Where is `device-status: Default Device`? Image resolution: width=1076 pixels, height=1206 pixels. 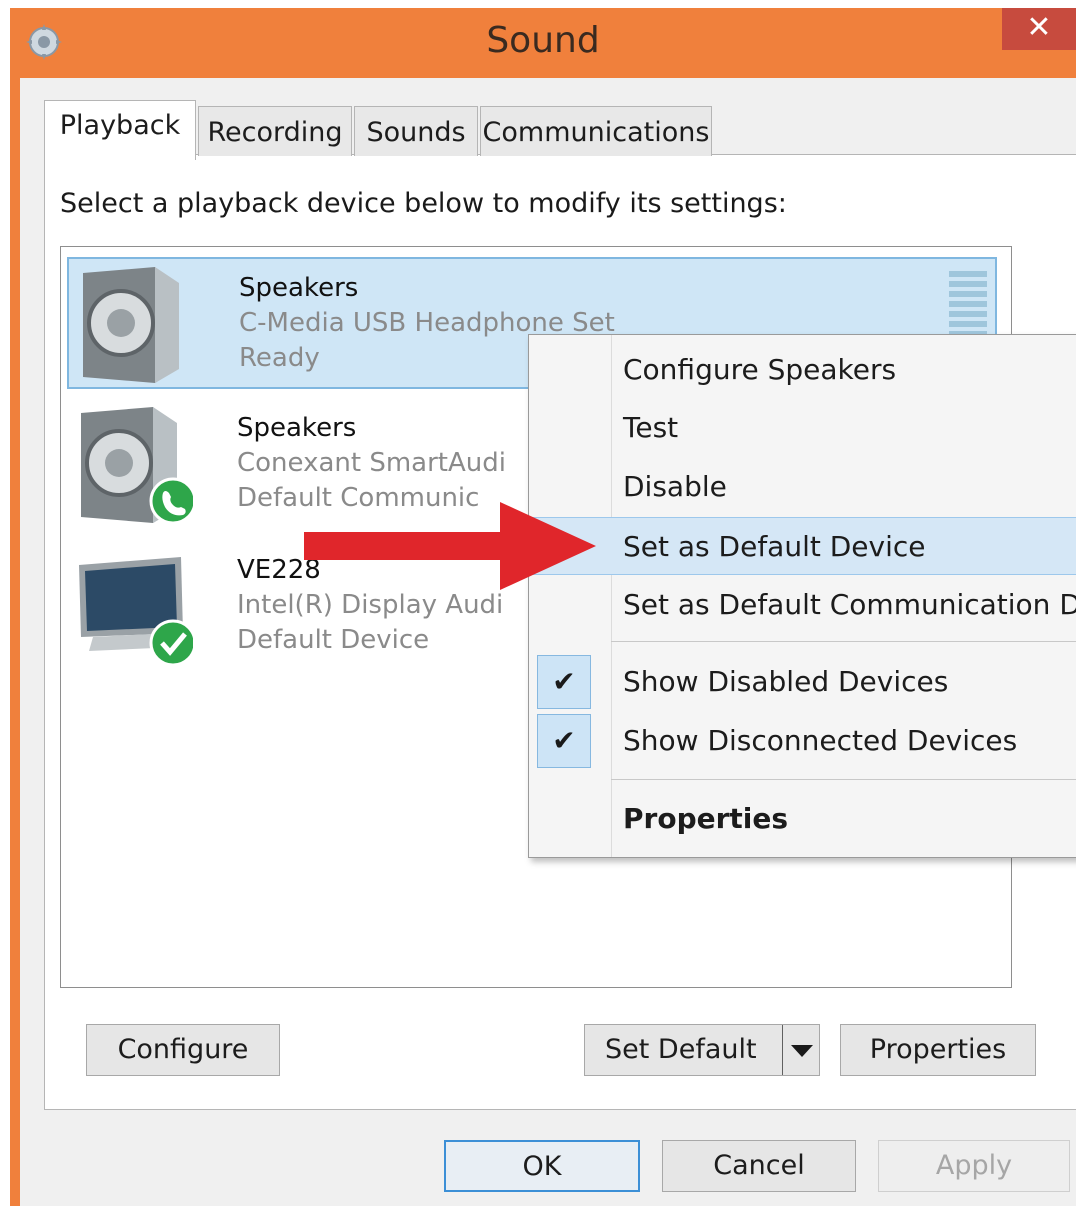
device-status: Default Device is located at coordinates (333, 640).